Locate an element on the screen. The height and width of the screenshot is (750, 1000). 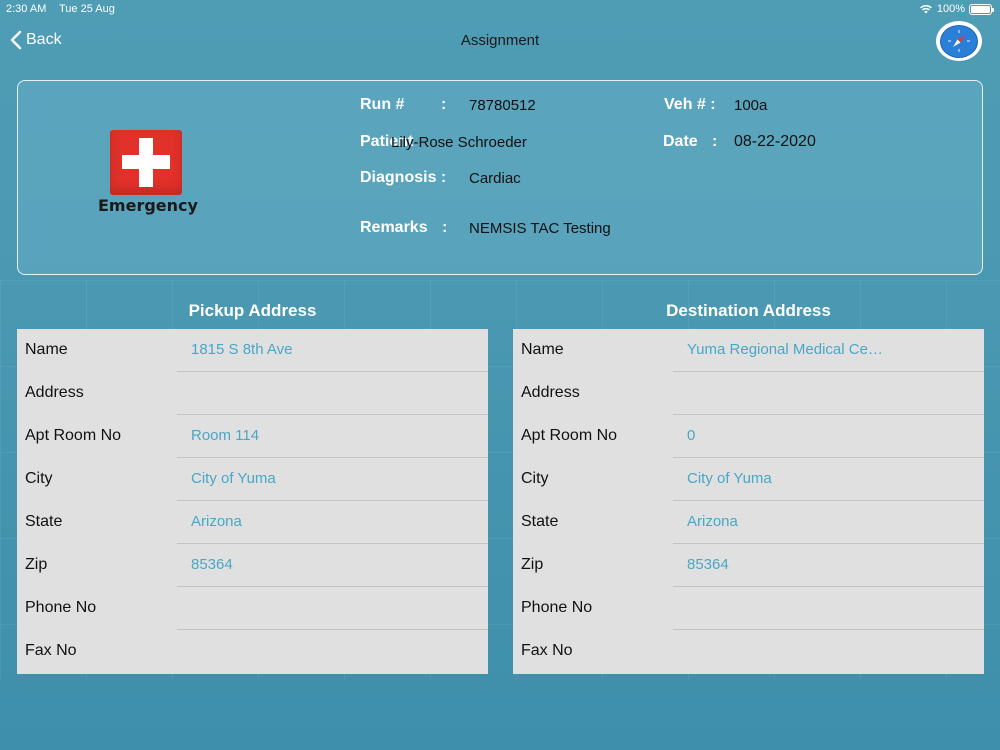
row-value: 0 is located at coordinates (691, 435).